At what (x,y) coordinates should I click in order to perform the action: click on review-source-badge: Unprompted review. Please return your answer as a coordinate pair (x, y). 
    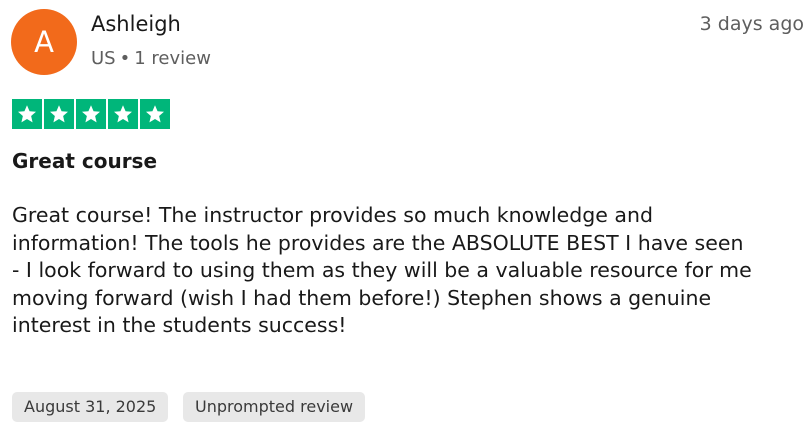
    Looking at the image, I should click on (274, 407).